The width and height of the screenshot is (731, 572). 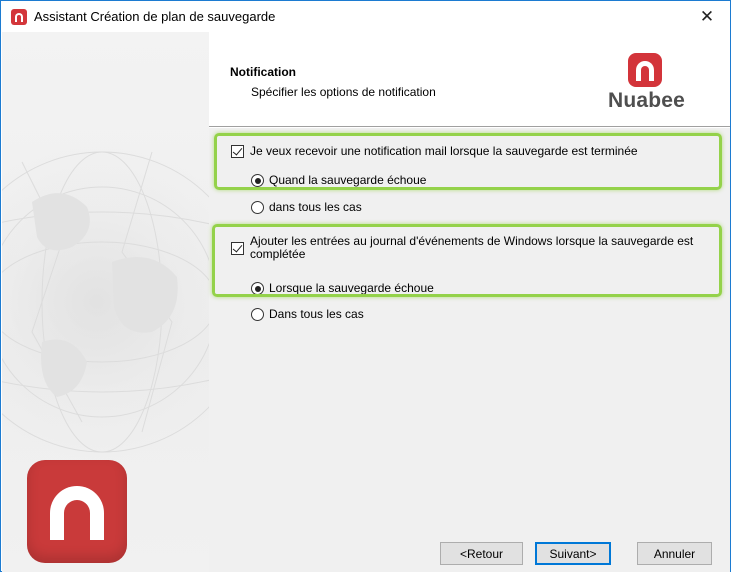 I want to click on email-notification-checkbox, so click(x=237, y=151).